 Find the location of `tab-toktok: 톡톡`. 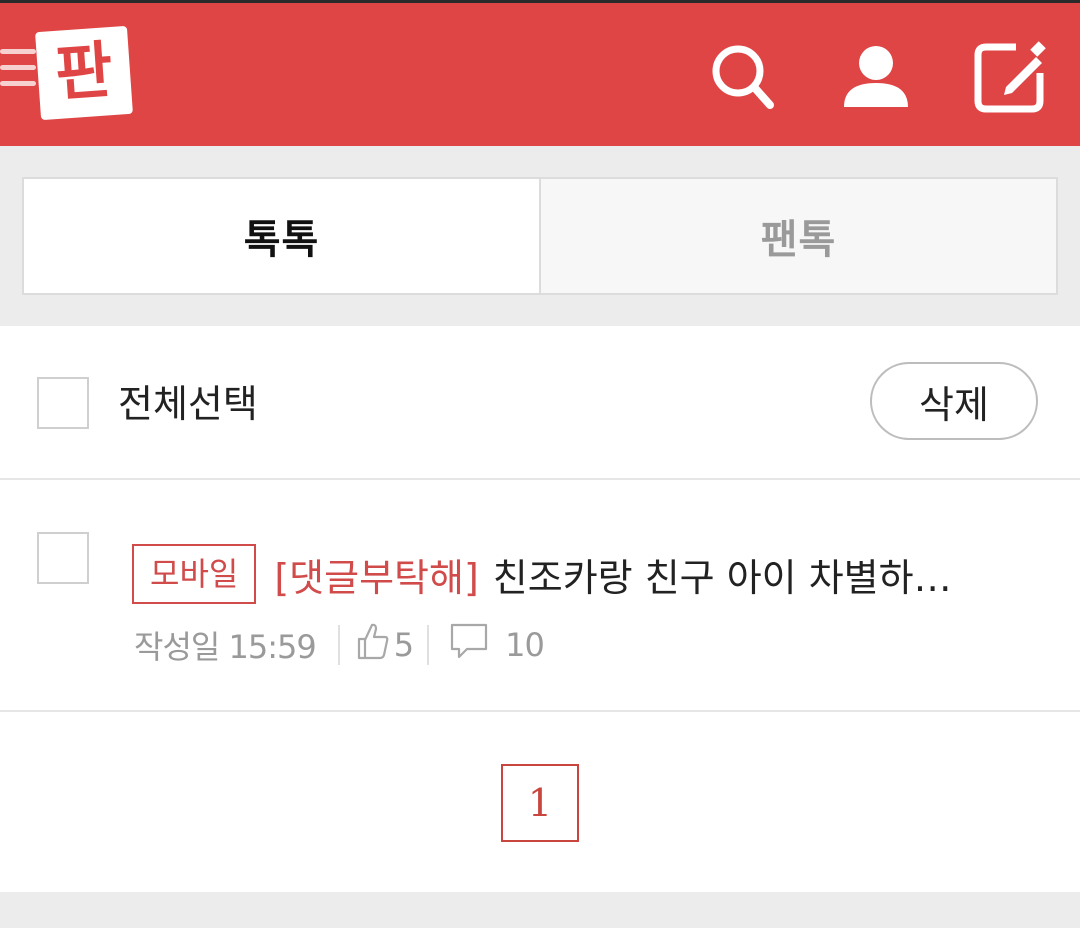

tab-toktok: 톡톡 is located at coordinates (282, 236).